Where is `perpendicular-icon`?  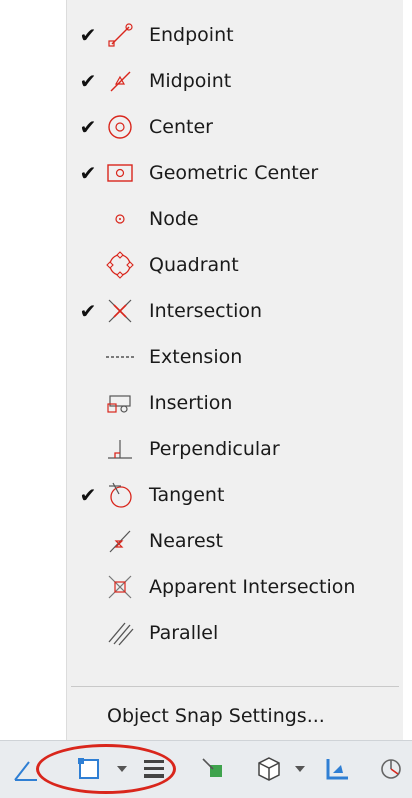
perpendicular-icon is located at coordinates (120, 449).